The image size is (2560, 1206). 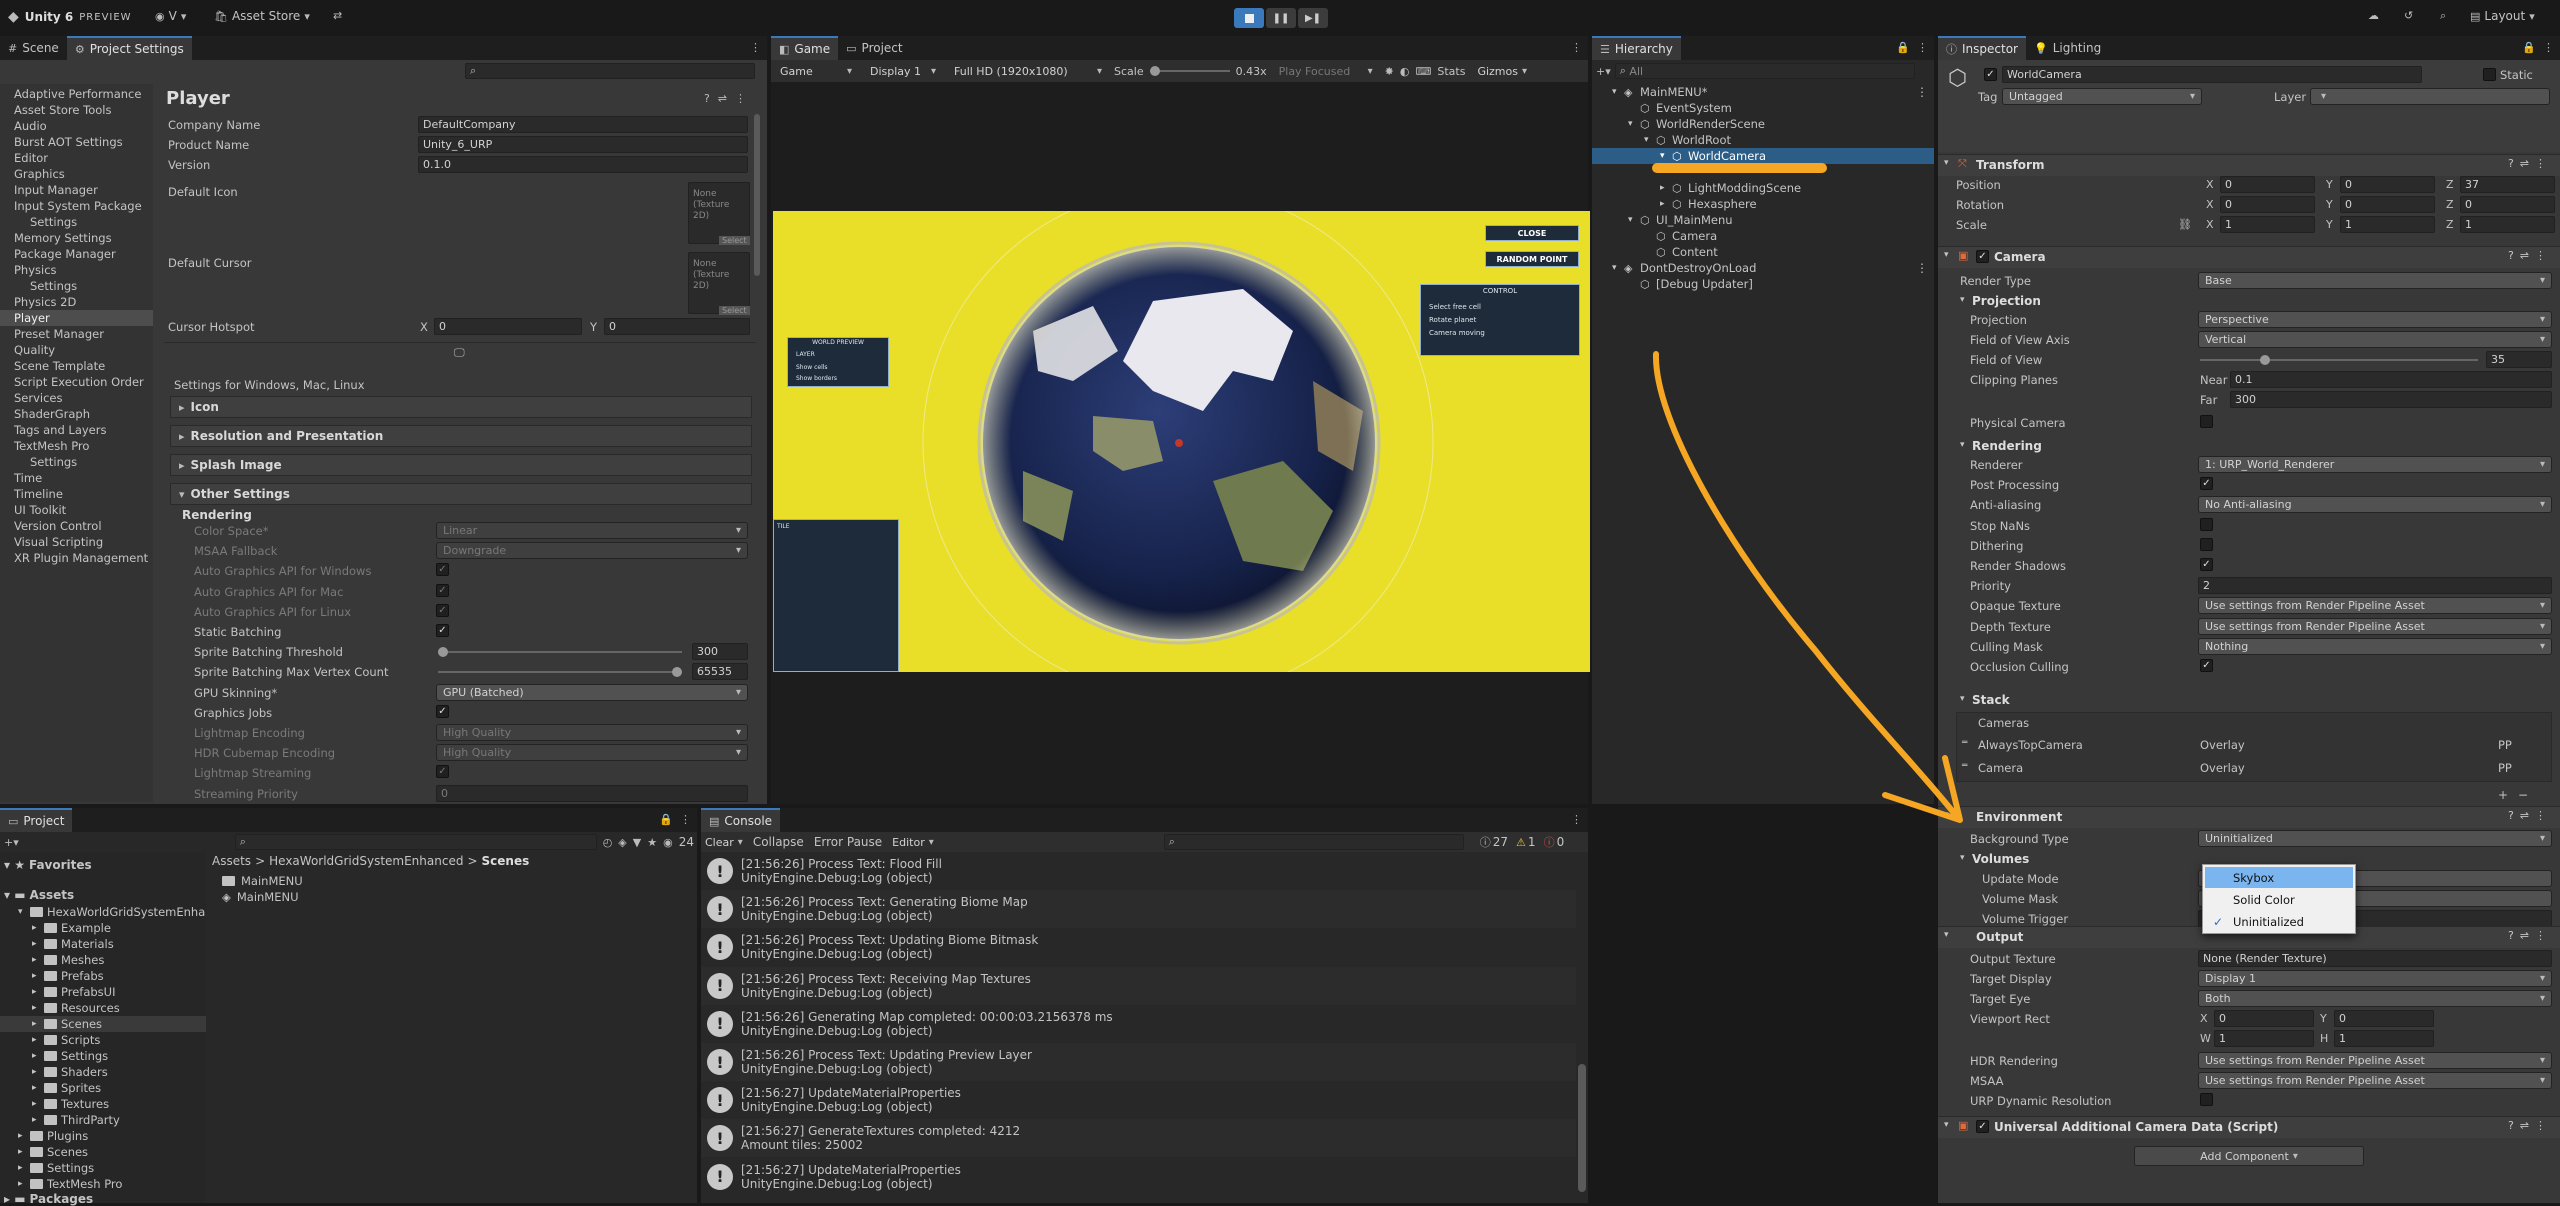 What do you see at coordinates (2375, 646) in the screenshot?
I see `property-dropdown: Nothing` at bounding box center [2375, 646].